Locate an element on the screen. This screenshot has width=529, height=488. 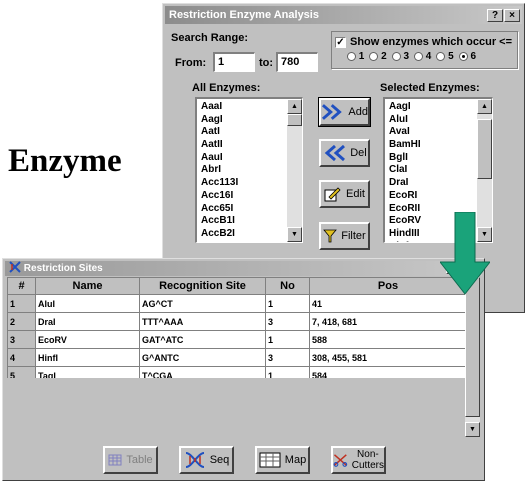
double-chevron-right-icon is located at coordinates (331, 112).